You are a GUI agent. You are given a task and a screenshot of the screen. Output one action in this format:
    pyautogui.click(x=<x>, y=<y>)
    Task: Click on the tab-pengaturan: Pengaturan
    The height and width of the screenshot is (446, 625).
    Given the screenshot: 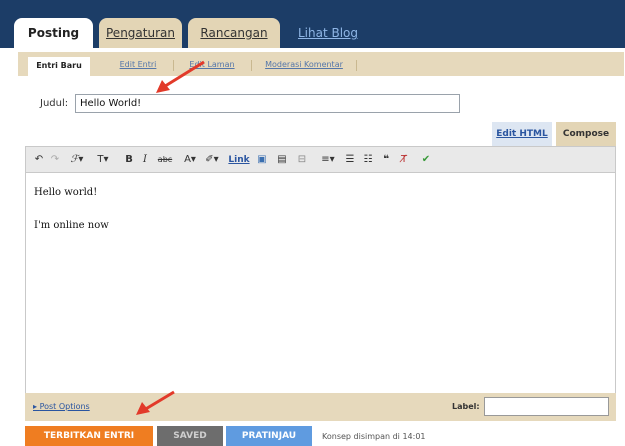 What is the action you would take?
    pyautogui.click(x=140, y=33)
    